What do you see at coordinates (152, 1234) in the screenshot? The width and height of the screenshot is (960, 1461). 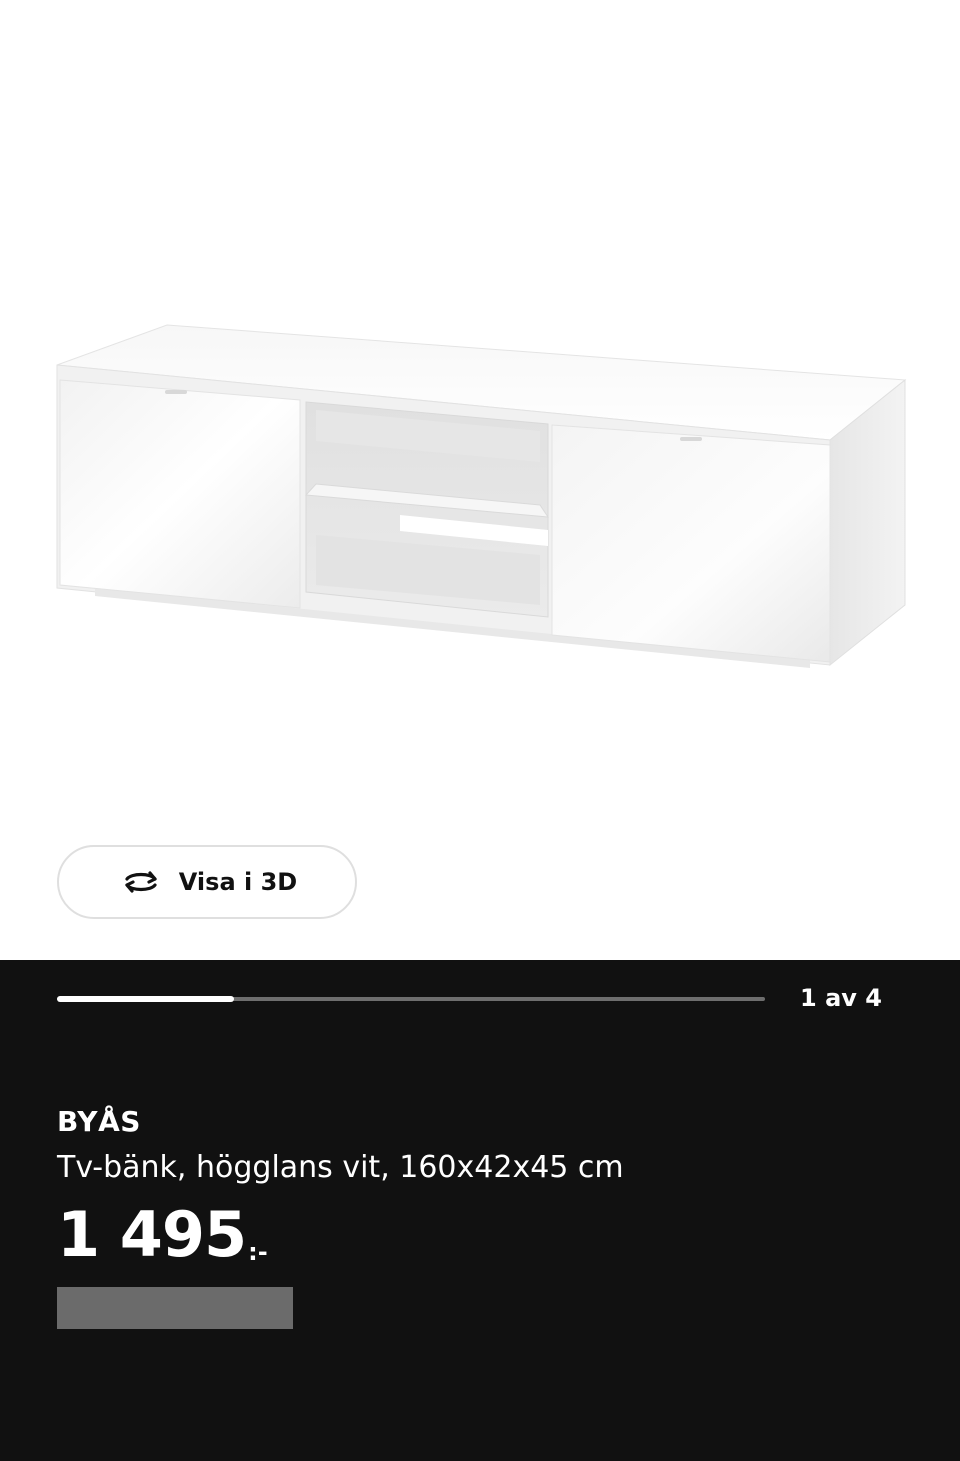 I see `price-amount: 1 495` at bounding box center [152, 1234].